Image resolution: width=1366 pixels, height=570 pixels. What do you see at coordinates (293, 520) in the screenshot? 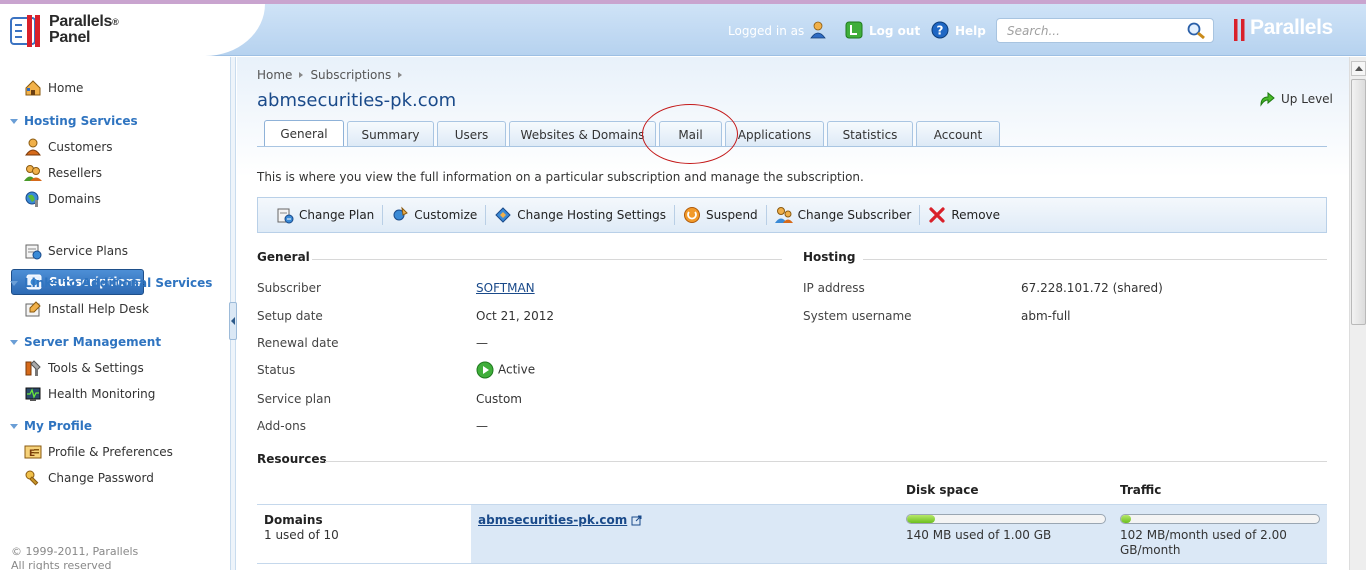
I see `domains-resource-label: Domains` at bounding box center [293, 520].